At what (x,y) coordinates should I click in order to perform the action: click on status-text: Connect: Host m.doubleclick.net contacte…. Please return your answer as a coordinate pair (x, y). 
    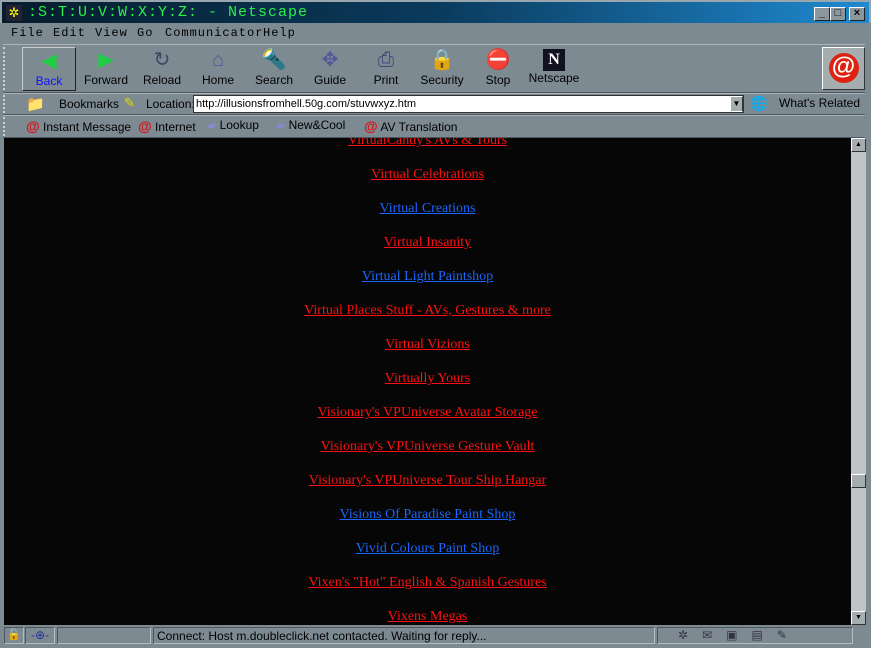
    Looking at the image, I should click on (404, 635).